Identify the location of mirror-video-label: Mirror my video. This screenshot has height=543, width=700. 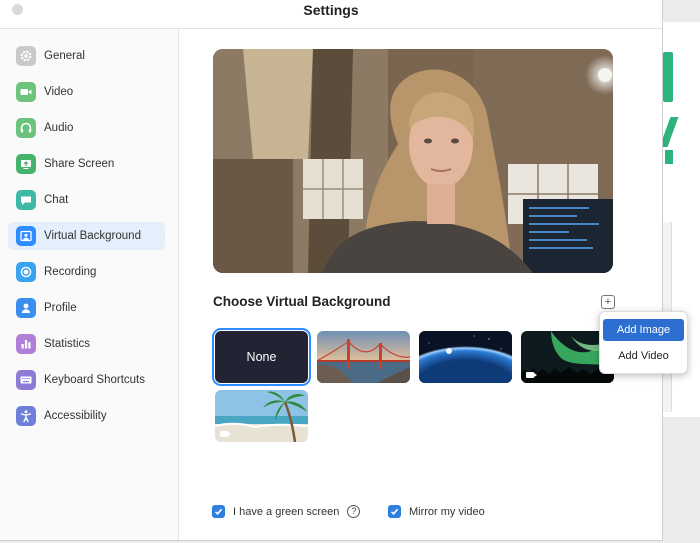
(447, 511).